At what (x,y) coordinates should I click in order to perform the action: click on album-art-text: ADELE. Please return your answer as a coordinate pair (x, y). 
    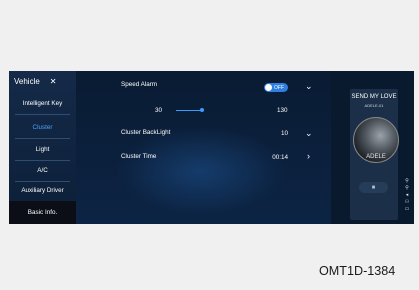
    Looking at the image, I should click on (376, 157).